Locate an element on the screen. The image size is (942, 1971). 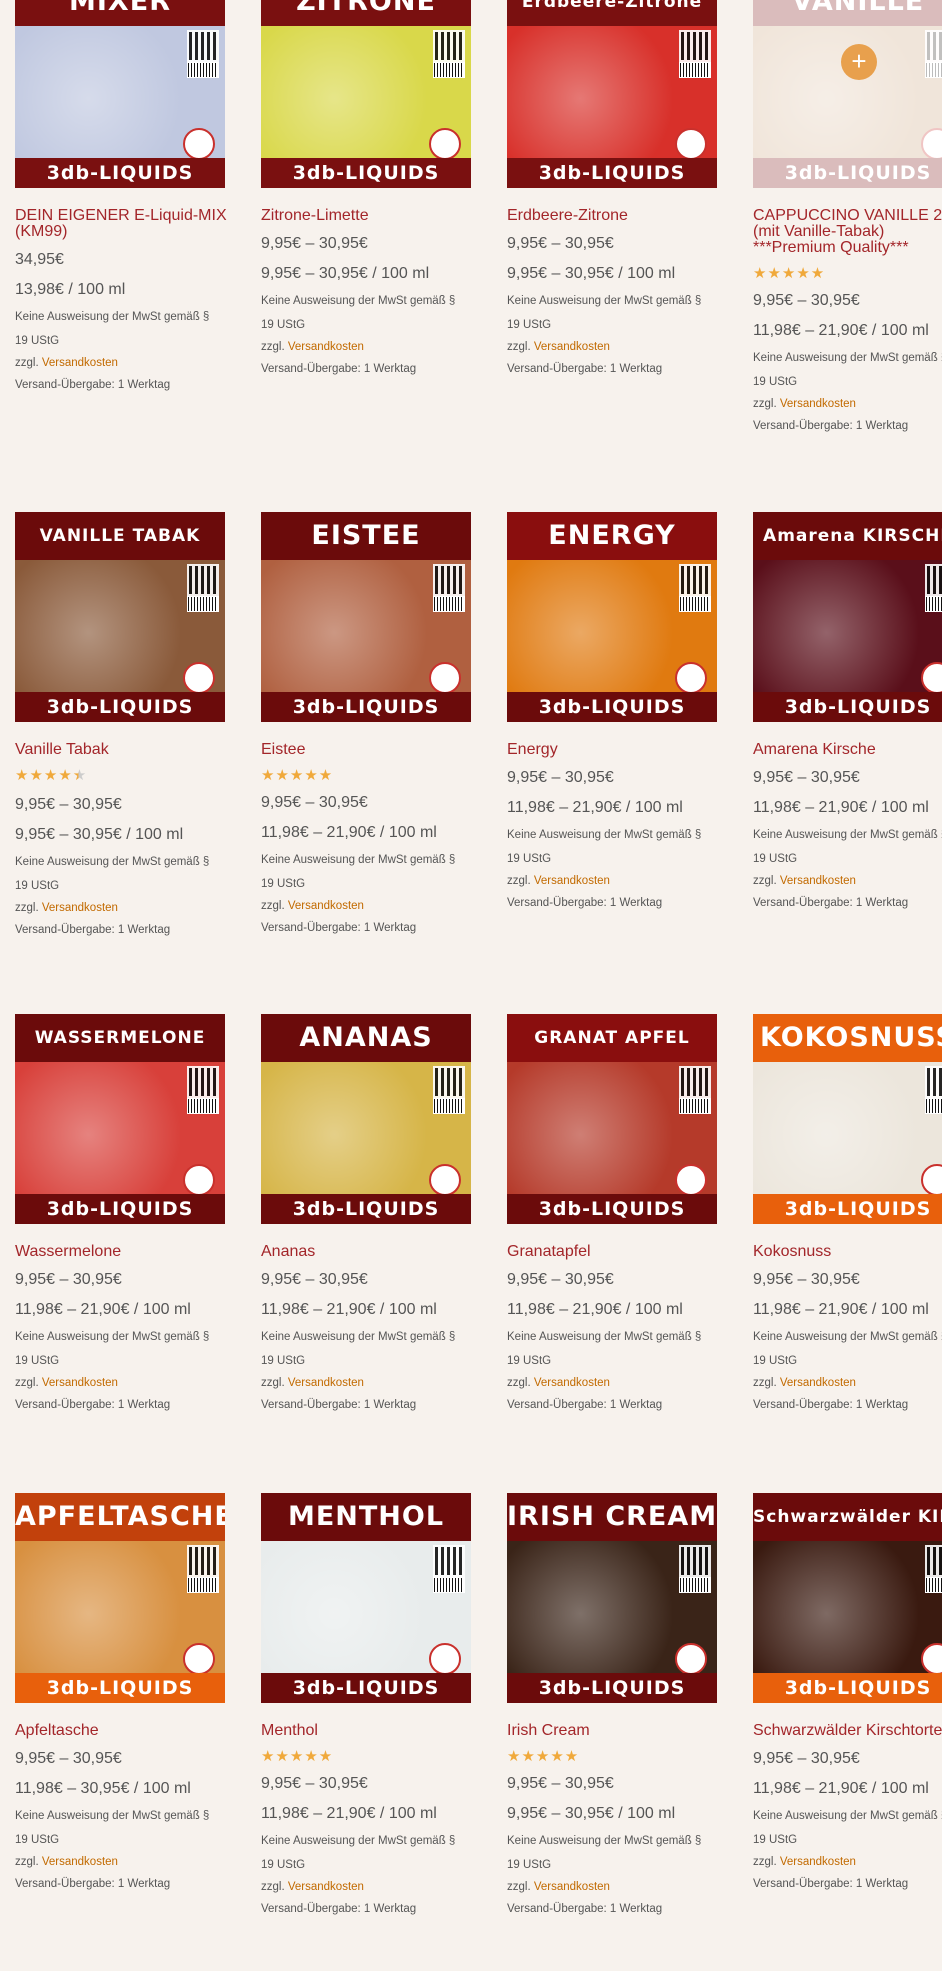
product-title: Ananas is located at coordinates (369, 1252).